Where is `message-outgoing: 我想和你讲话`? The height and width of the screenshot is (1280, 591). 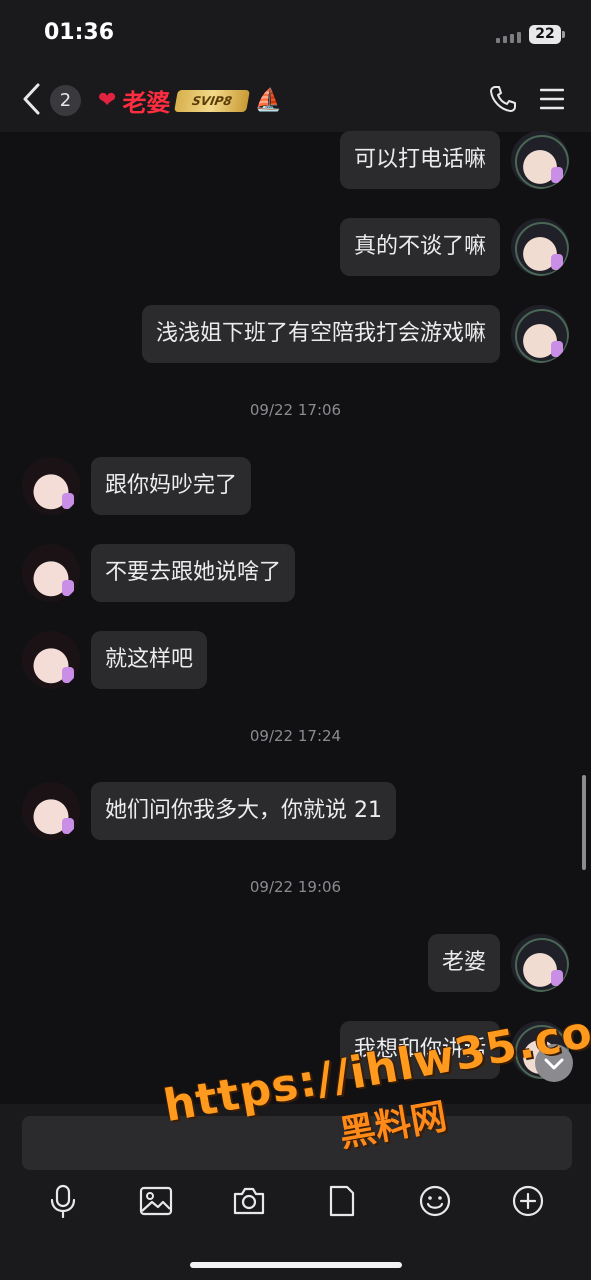 message-outgoing: 我想和你讲话 is located at coordinates (295, 1050).